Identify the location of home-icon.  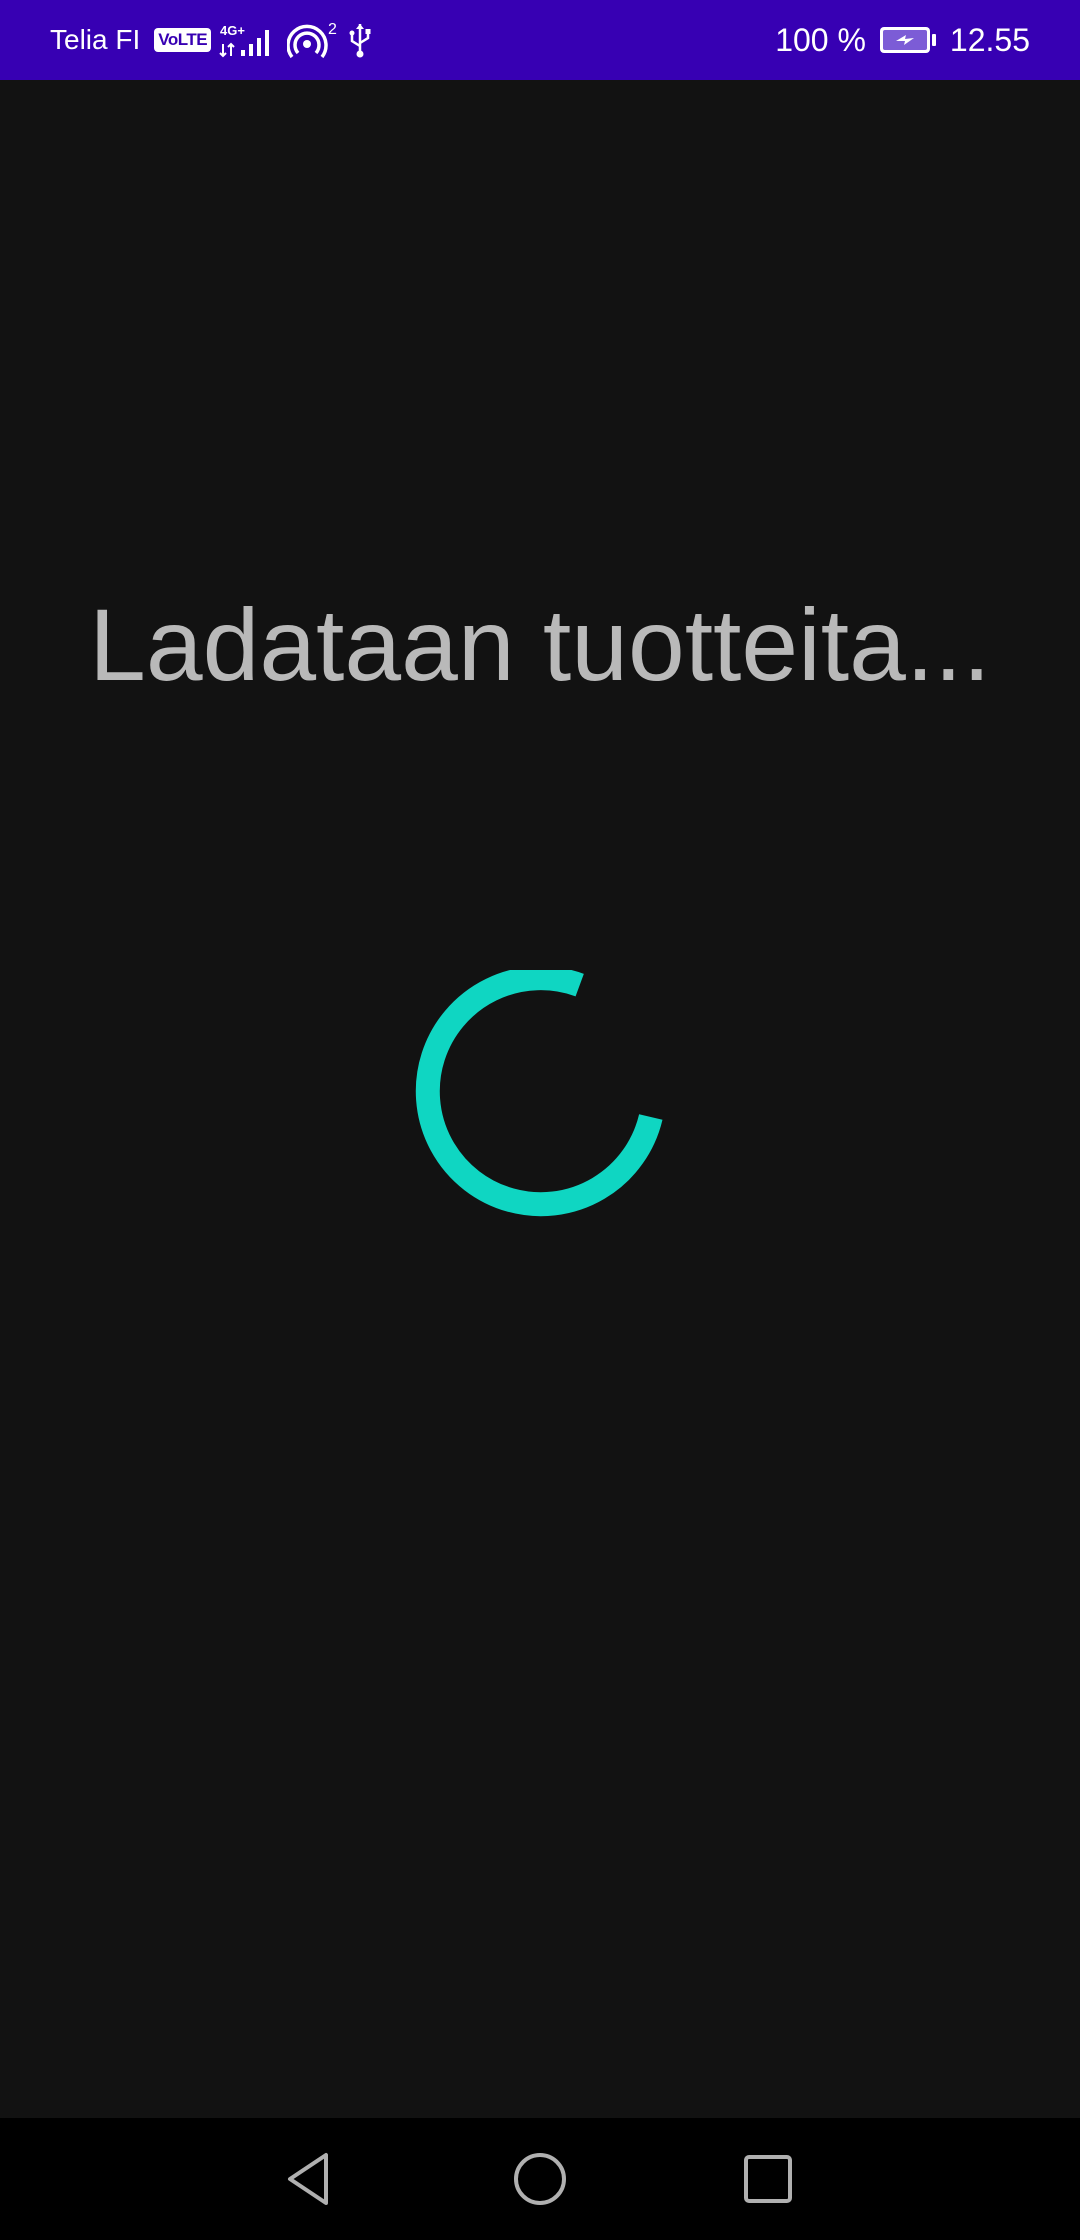
(540, 2179).